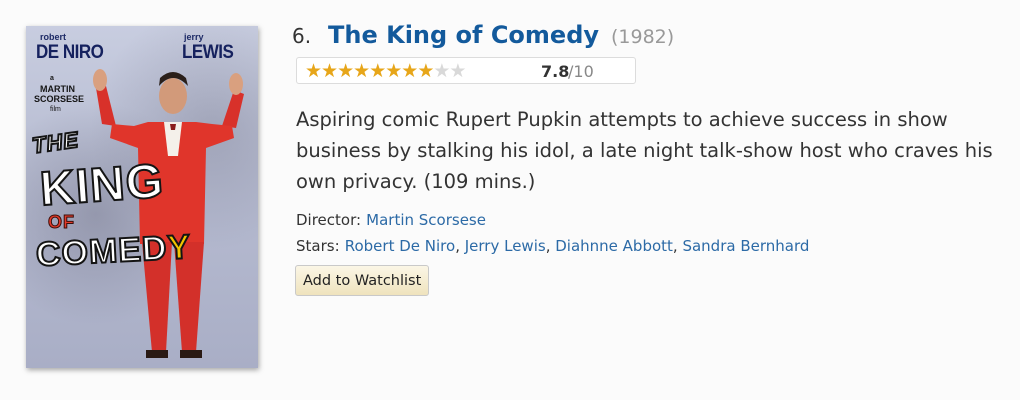 The height and width of the screenshot is (400, 1020). I want to click on director-line: Director: Martin Scorsese, so click(391, 219).